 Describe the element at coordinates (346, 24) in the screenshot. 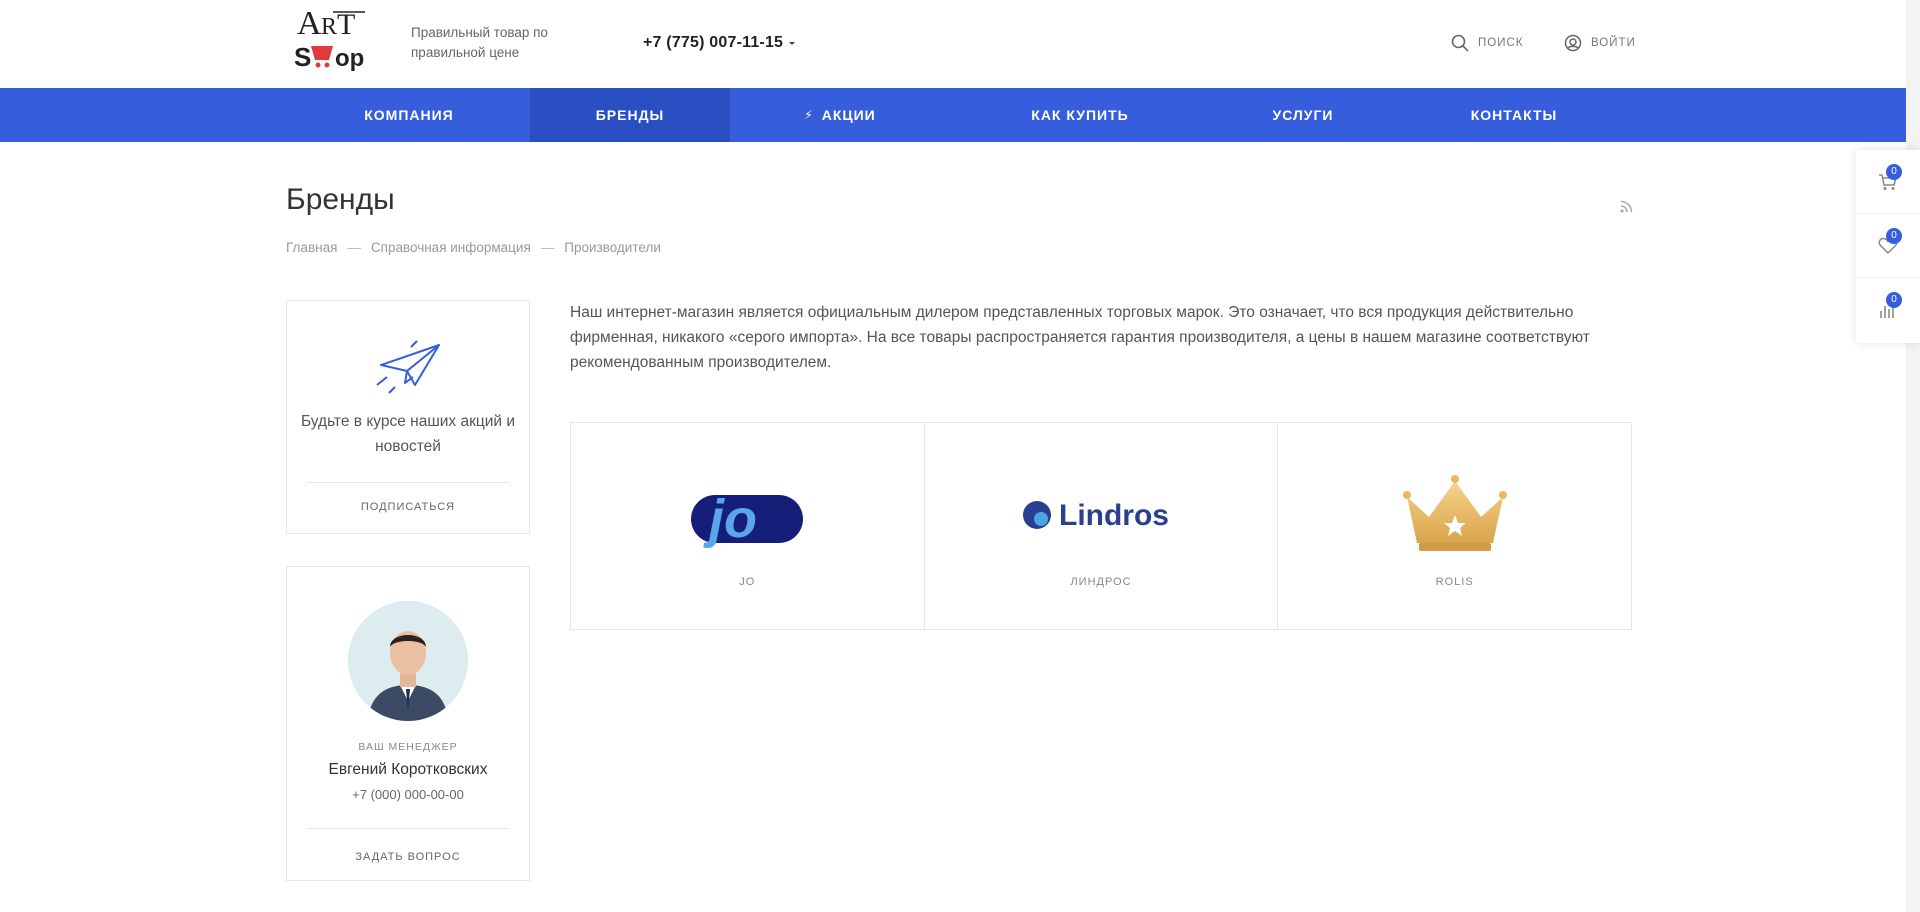

I see `svg-text: T` at that location.